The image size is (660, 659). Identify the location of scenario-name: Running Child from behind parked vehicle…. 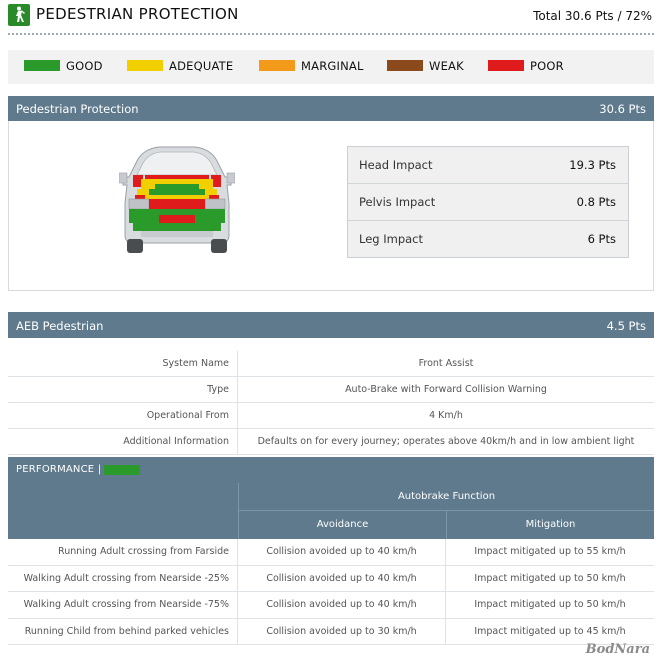
(123, 631).